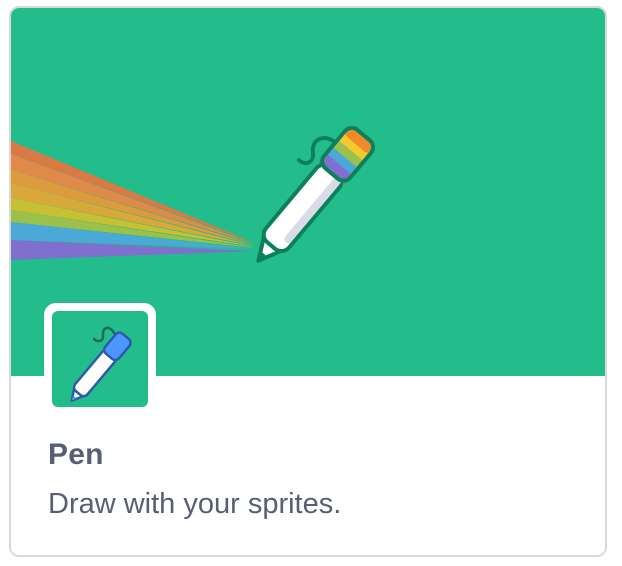 The width and height of the screenshot is (622, 566). What do you see at coordinates (101, 364) in the screenshot?
I see `blue-pen-icon` at bounding box center [101, 364].